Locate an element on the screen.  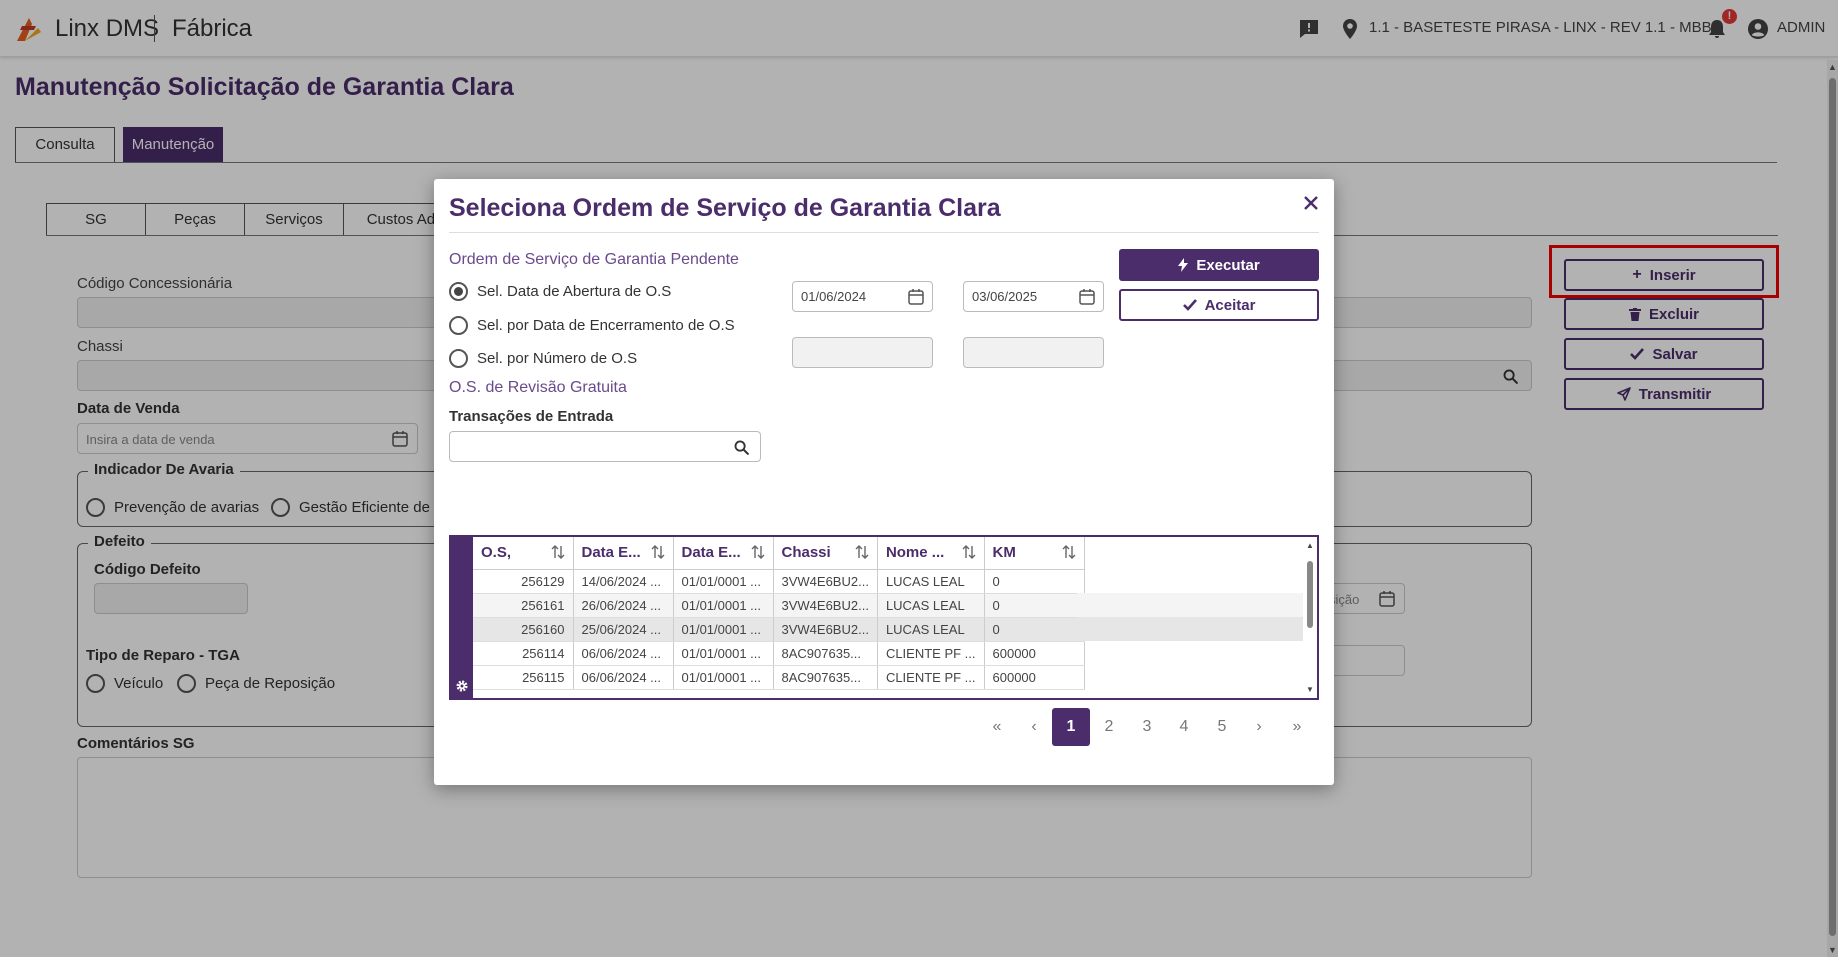
os-number-from-input is located at coordinates (862, 352).